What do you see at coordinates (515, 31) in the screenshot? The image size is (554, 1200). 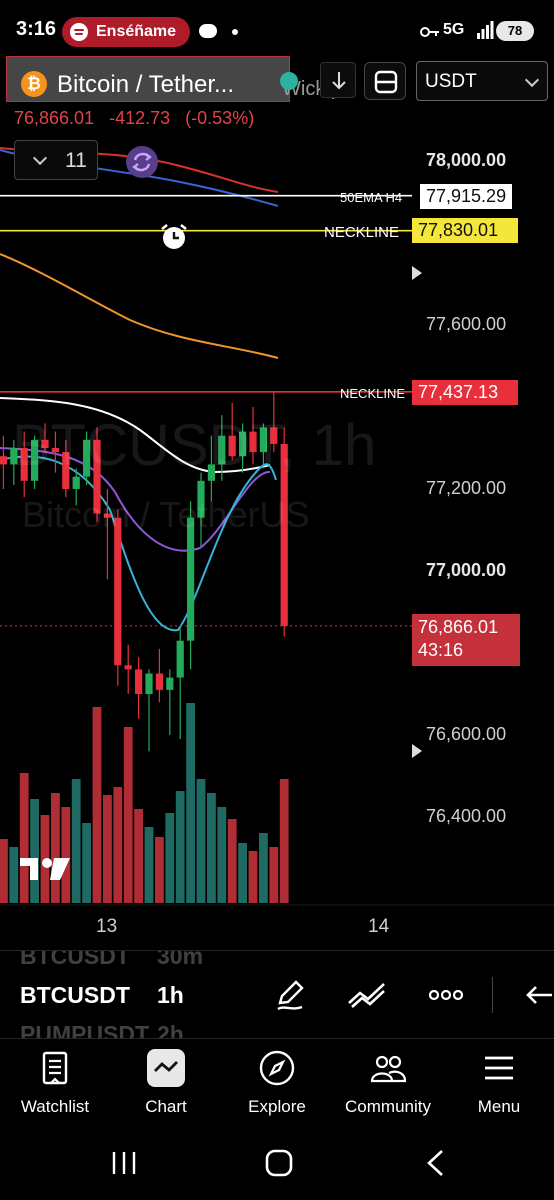 I see `battery-indicator: 78` at bounding box center [515, 31].